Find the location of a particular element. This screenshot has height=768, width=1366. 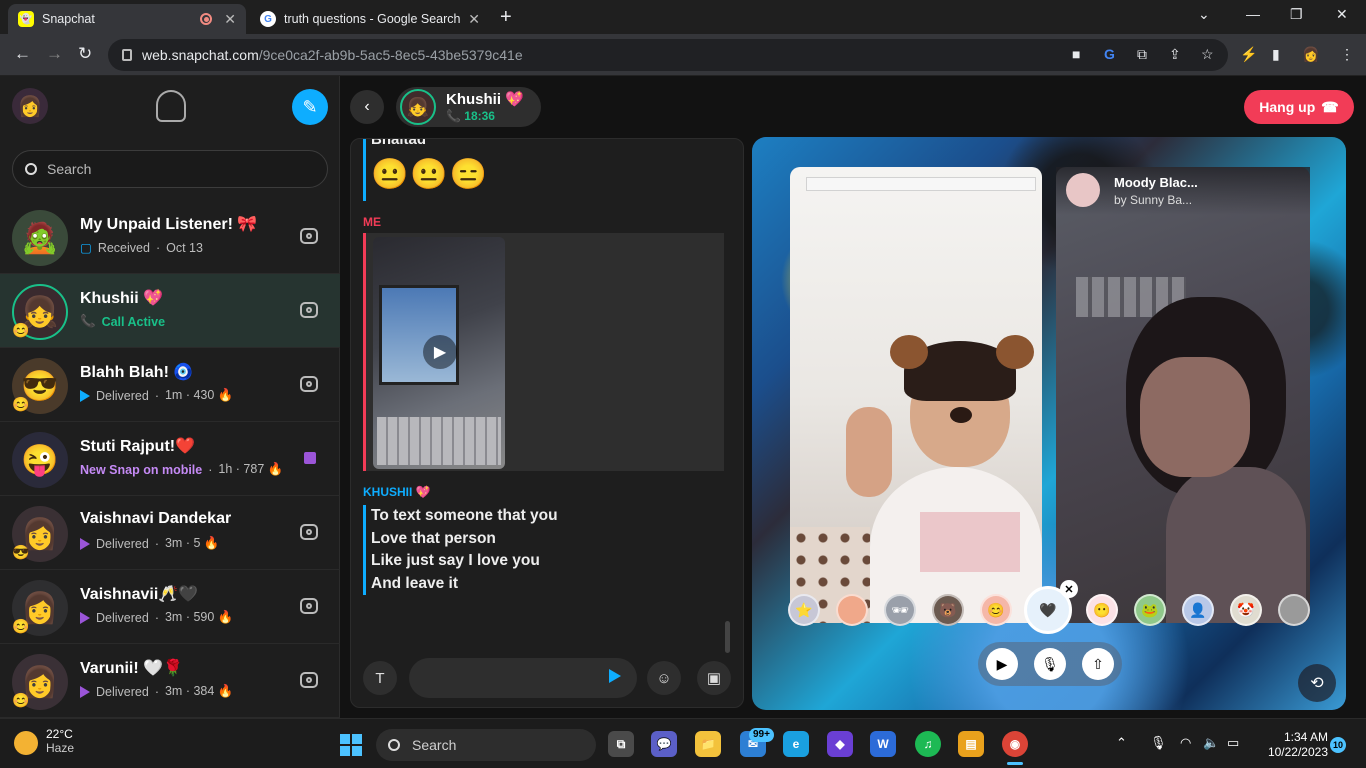

share-screen-button: ⇧ is located at coordinates (1098, 664).